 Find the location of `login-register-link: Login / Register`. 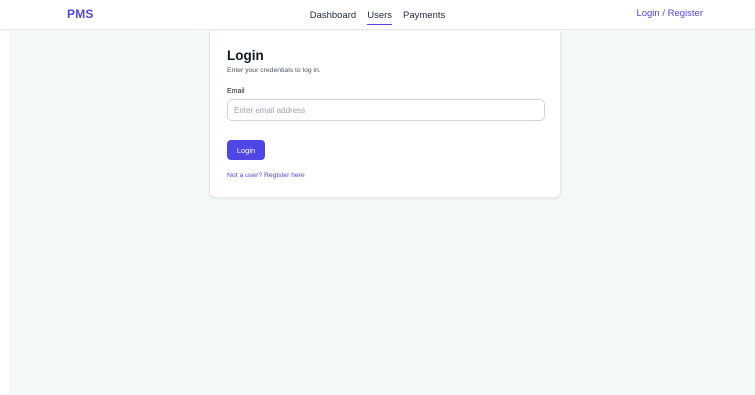

login-register-link: Login / Register is located at coordinates (669, 13).